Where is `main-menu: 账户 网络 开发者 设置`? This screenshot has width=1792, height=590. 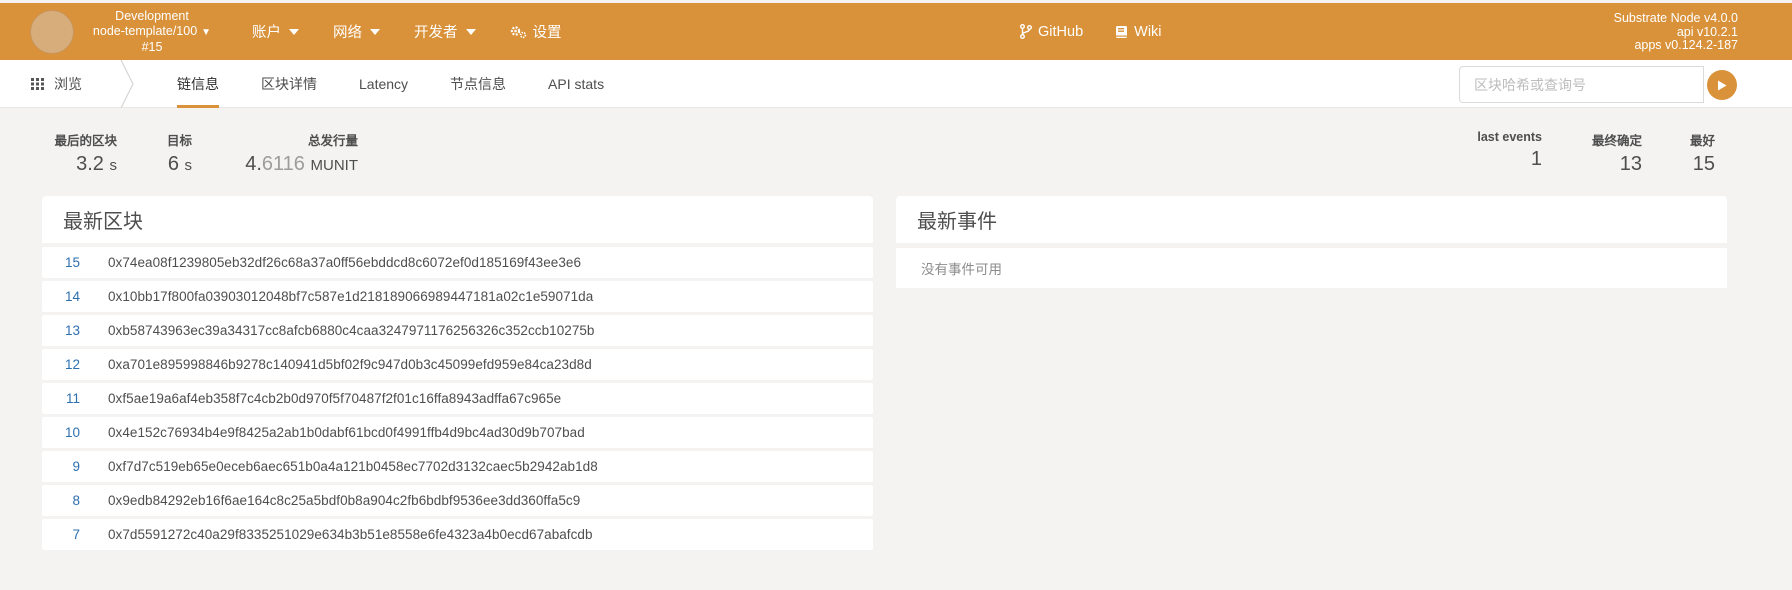
main-menu: 账户 网络 开发者 设置 is located at coordinates (424, 31).